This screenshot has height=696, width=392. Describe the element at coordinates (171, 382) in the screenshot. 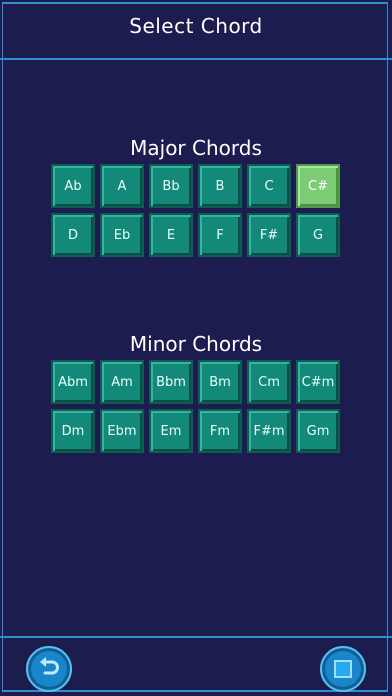

I see `minor-chord-button: Bbm` at that location.